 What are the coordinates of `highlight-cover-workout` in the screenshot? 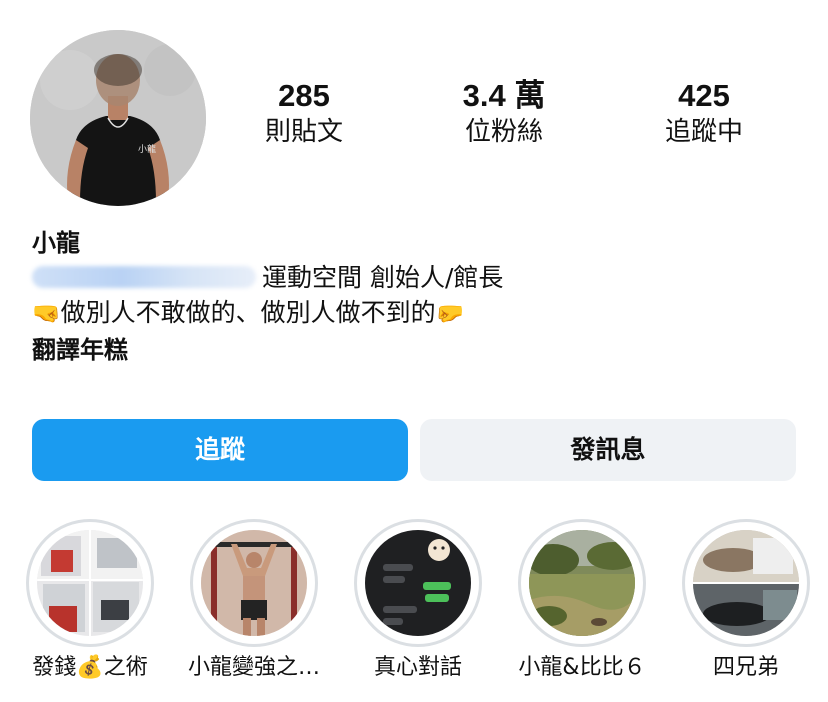 It's located at (254, 583).